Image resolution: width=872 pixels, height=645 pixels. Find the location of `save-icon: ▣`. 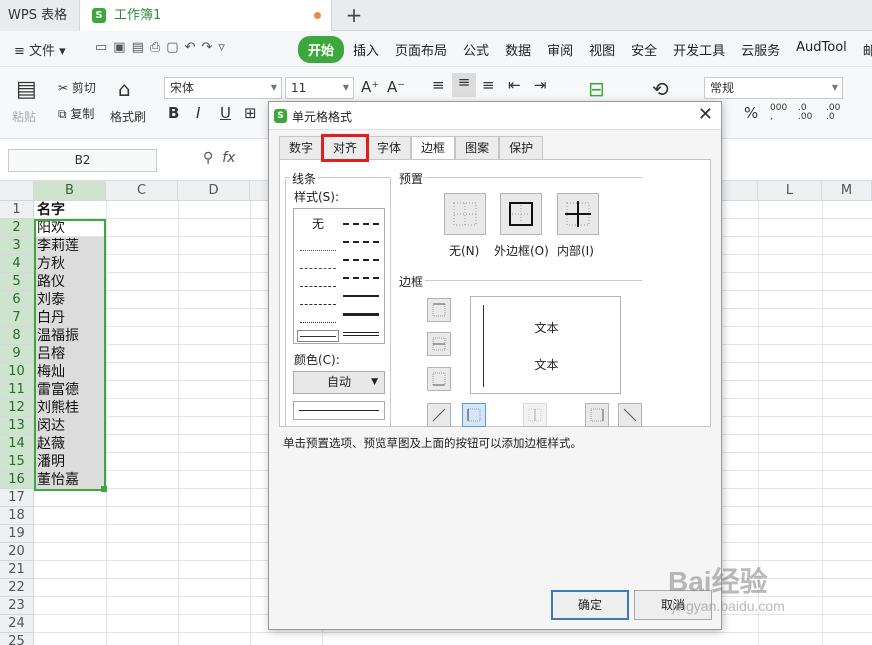

save-icon: ▣ is located at coordinates (122, 47).